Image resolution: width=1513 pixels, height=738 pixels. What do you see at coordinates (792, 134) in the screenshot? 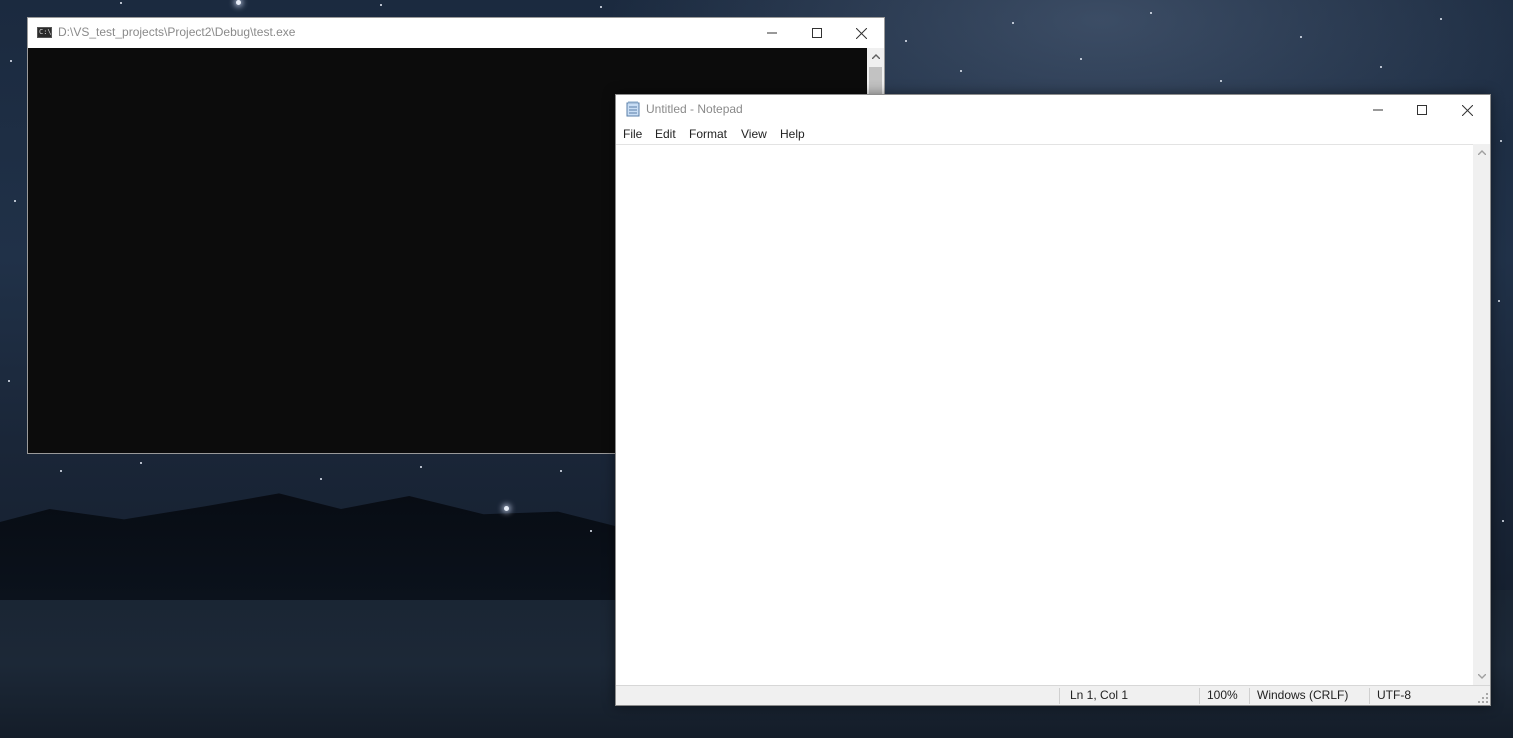
I see `menu-help: Help` at bounding box center [792, 134].